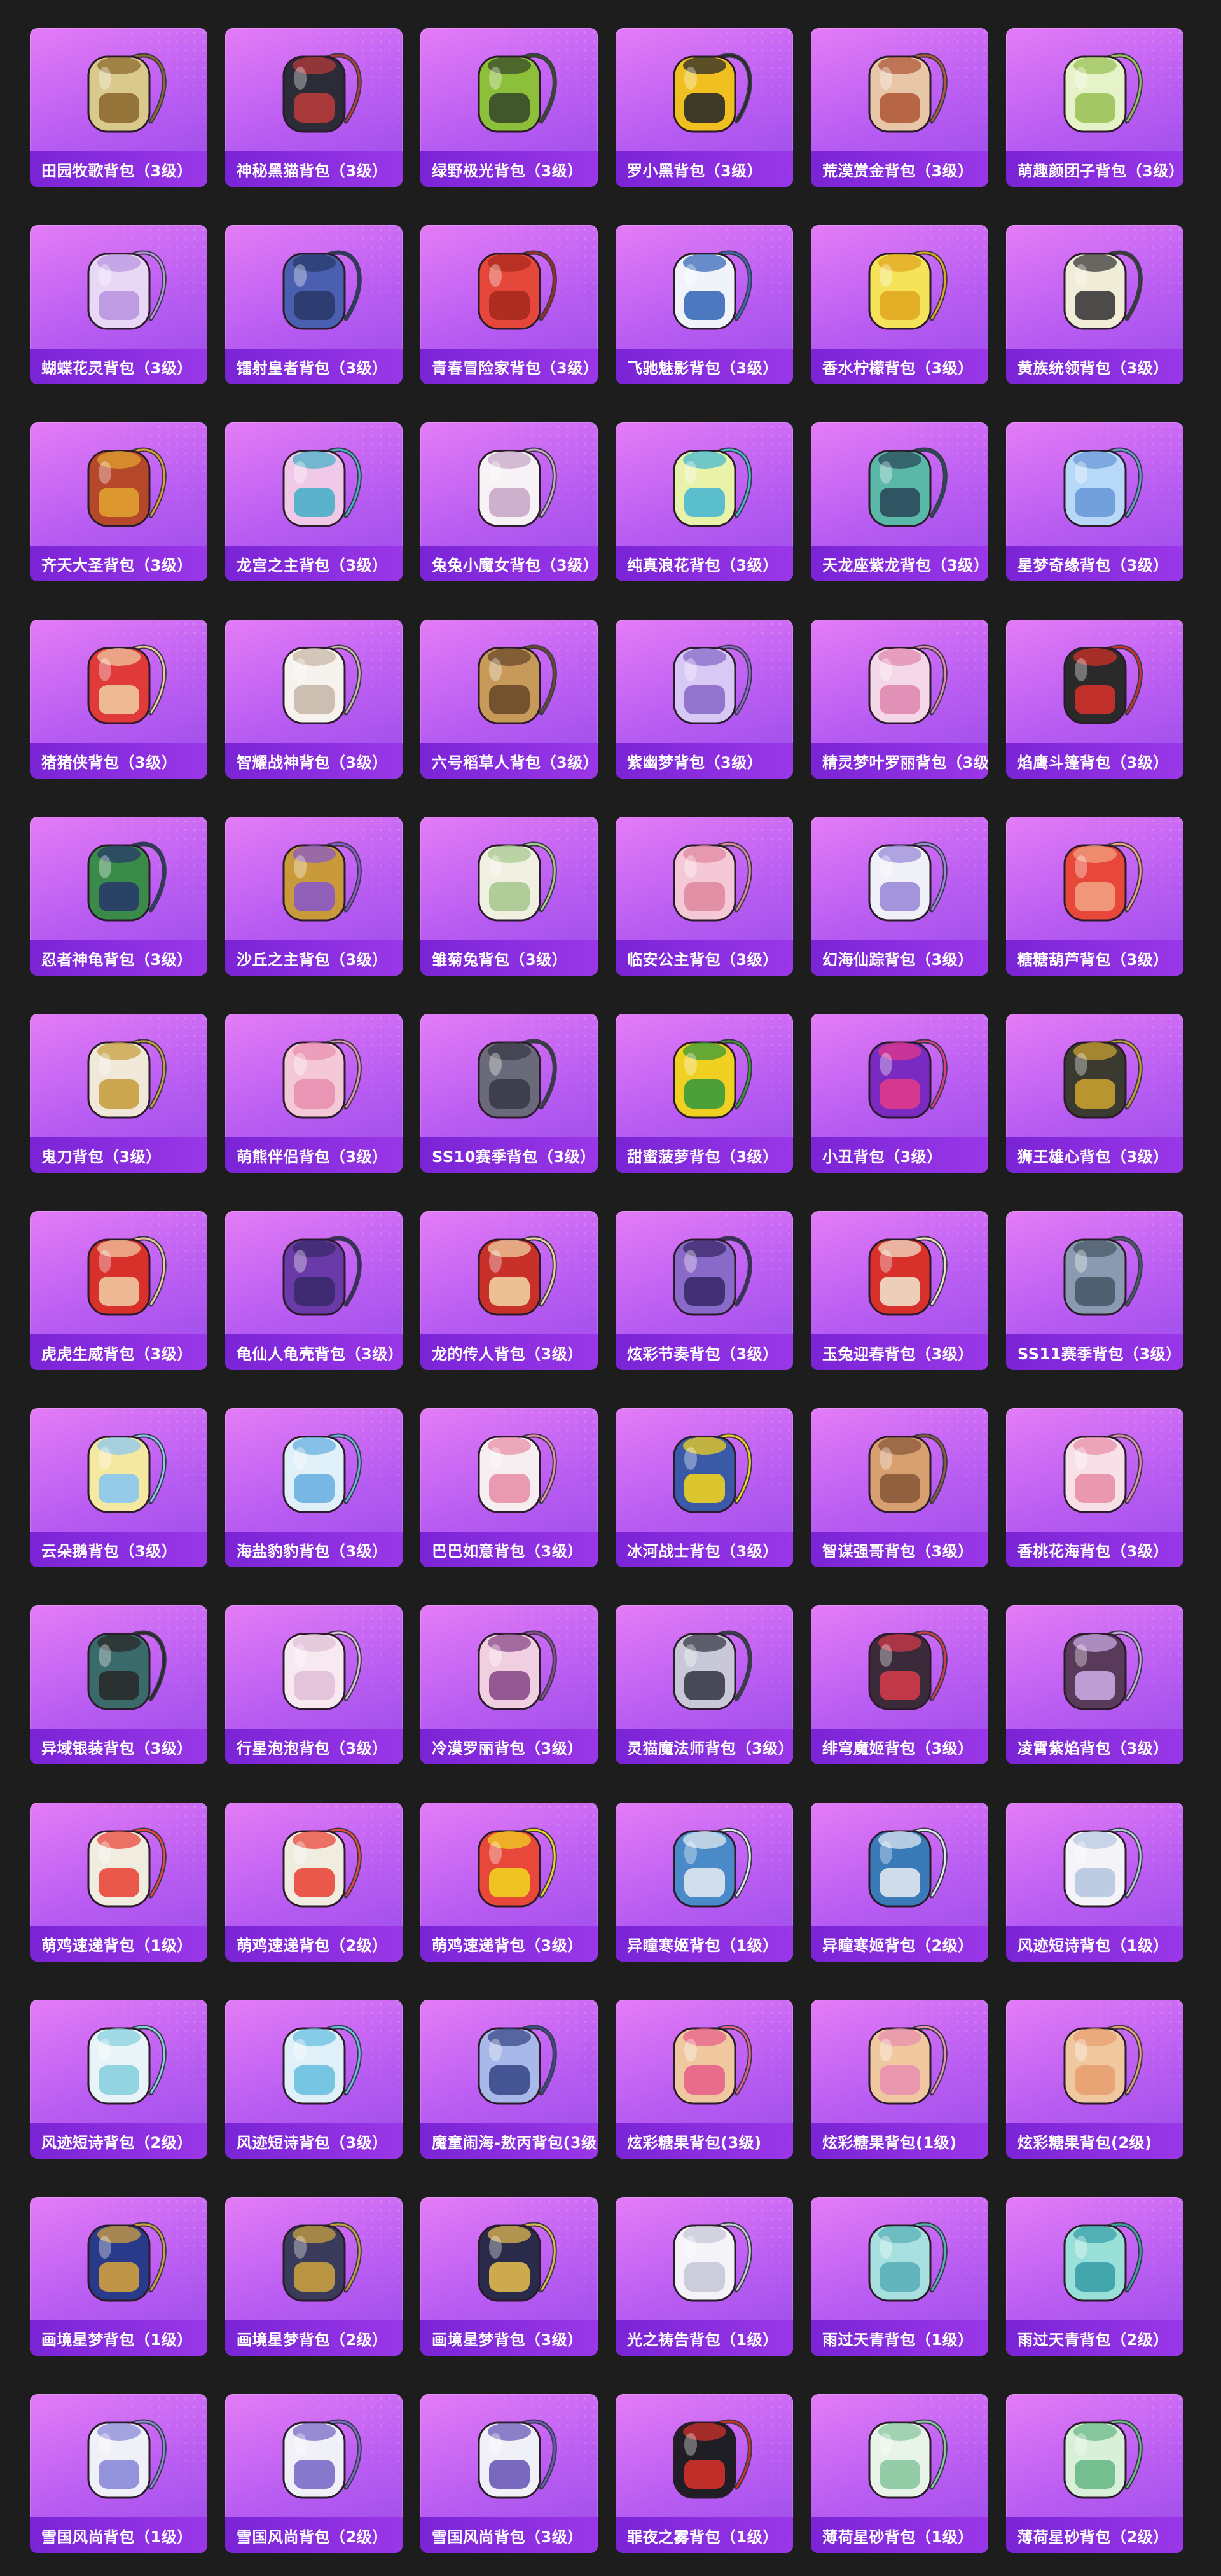 The image size is (1221, 2576). I want to click on backpack-card: 齐天大圣背包（3级）, so click(118, 501).